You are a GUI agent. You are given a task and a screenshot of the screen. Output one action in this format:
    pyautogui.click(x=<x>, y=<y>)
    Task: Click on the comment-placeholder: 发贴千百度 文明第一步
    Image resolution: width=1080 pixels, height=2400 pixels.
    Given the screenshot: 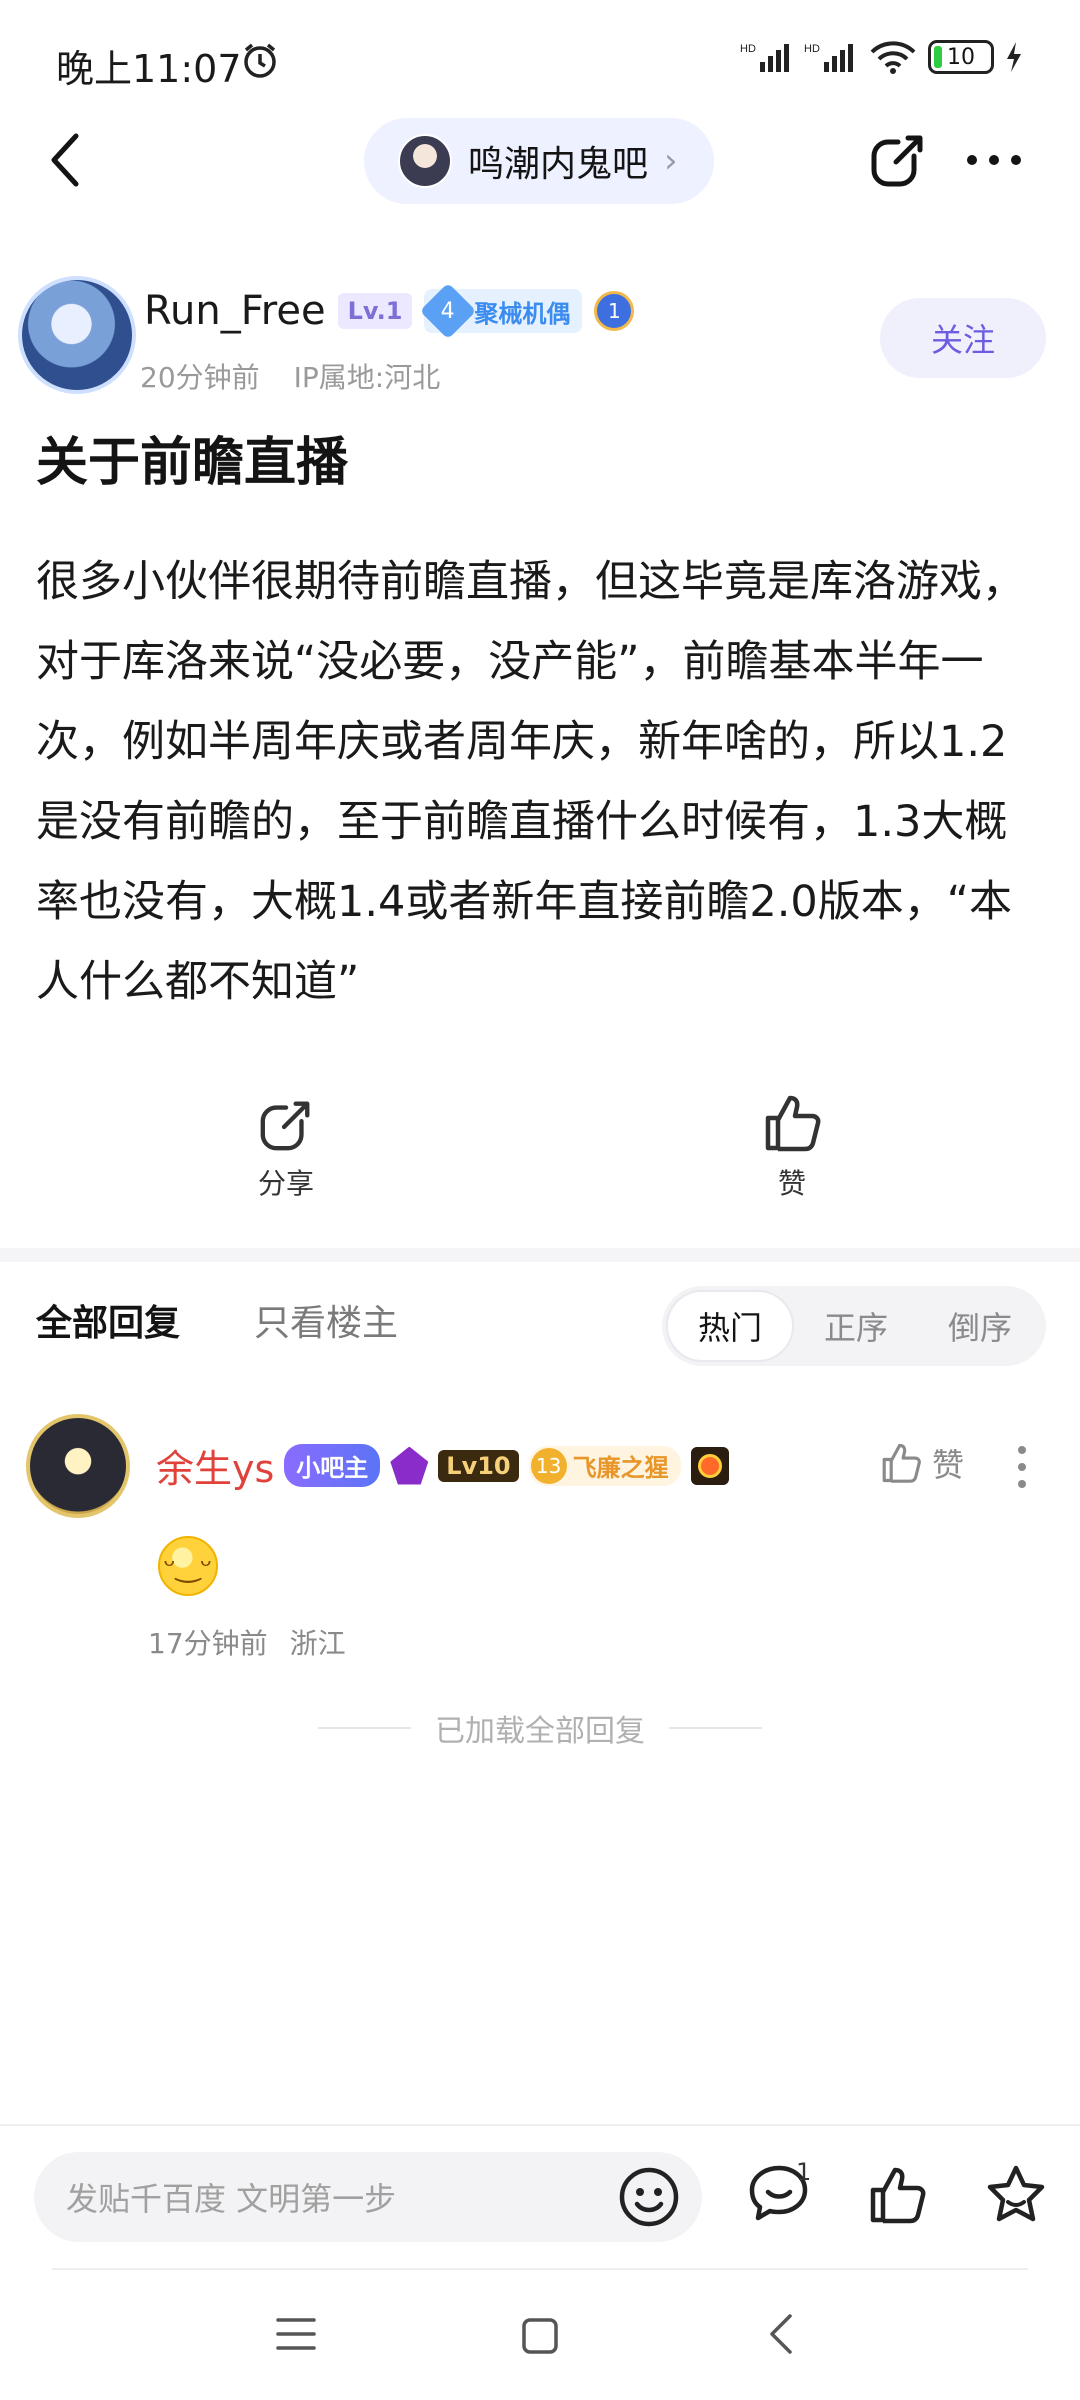 What is the action you would take?
    pyautogui.click(x=231, y=2199)
    